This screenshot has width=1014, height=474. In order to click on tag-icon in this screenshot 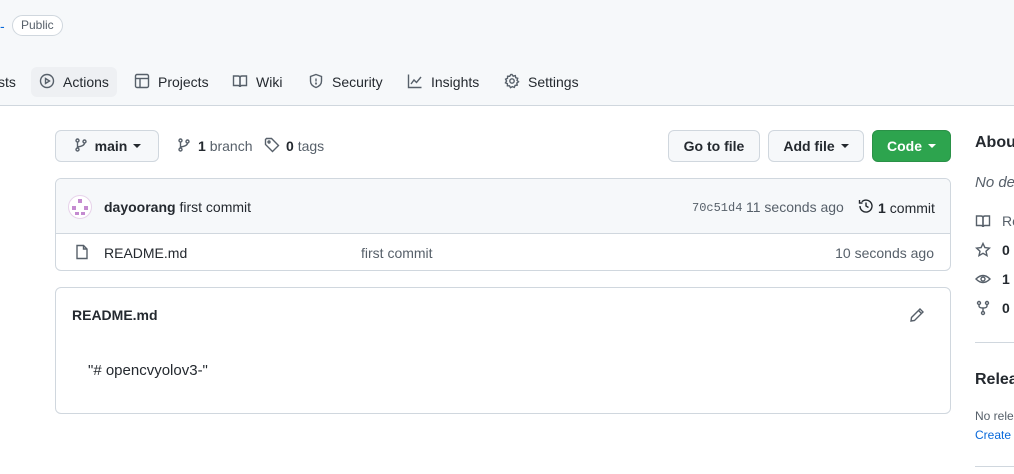, I will do `click(272, 146)`.